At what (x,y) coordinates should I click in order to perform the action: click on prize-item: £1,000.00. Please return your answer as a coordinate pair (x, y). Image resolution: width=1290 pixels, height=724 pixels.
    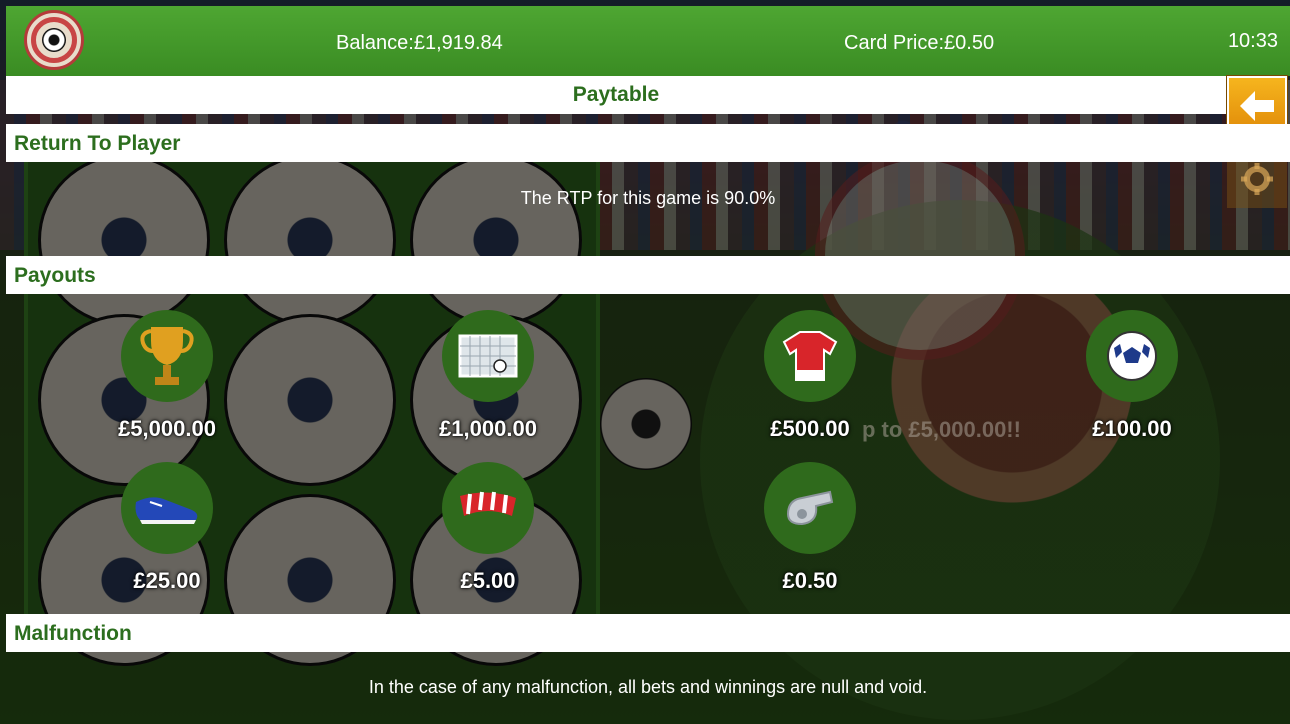
    Looking at the image, I should click on (488, 376).